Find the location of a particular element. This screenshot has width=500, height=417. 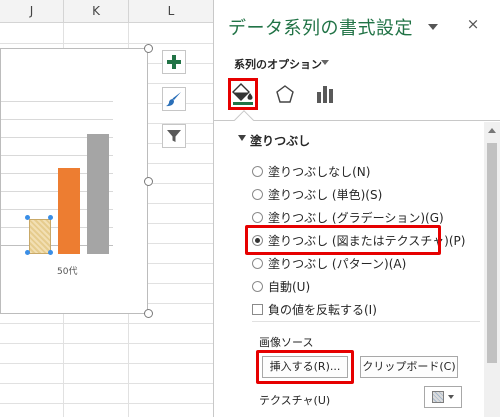

radio-gradient-fill: 塗りつぶし (グラデーション)(G) is located at coordinates (348, 217).